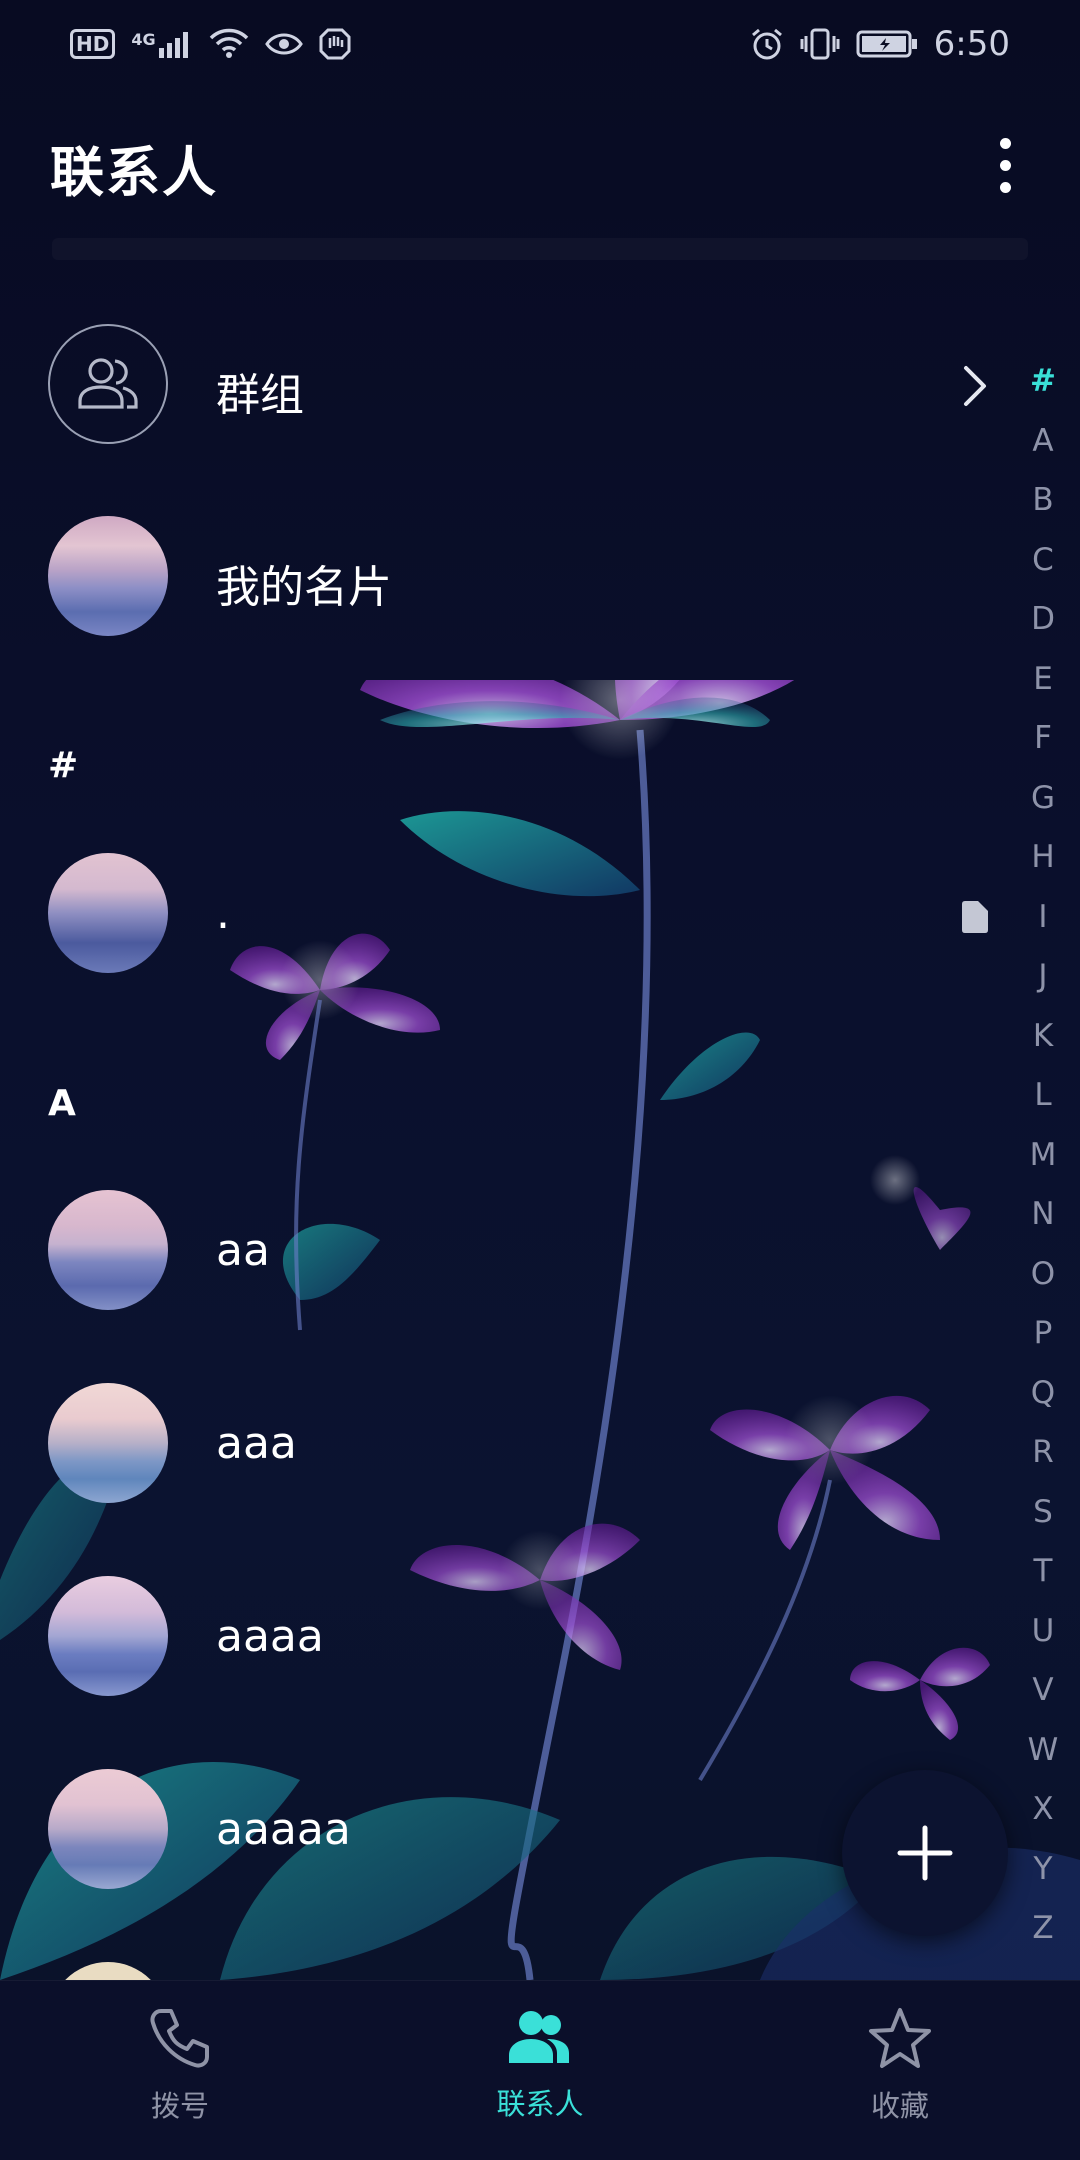 Image resolution: width=1080 pixels, height=2160 pixels. Describe the element at coordinates (1043, 442) in the screenshot. I see `index-letter: A` at that location.